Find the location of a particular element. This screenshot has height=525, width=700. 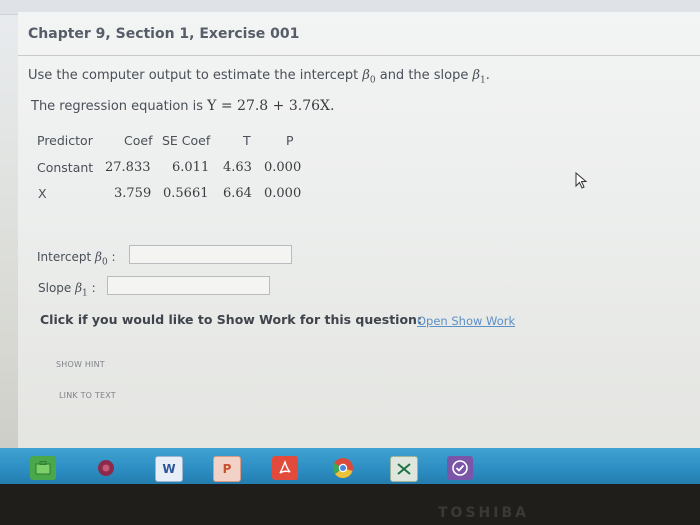

col-header-coef: Coef is located at coordinates (138, 140).